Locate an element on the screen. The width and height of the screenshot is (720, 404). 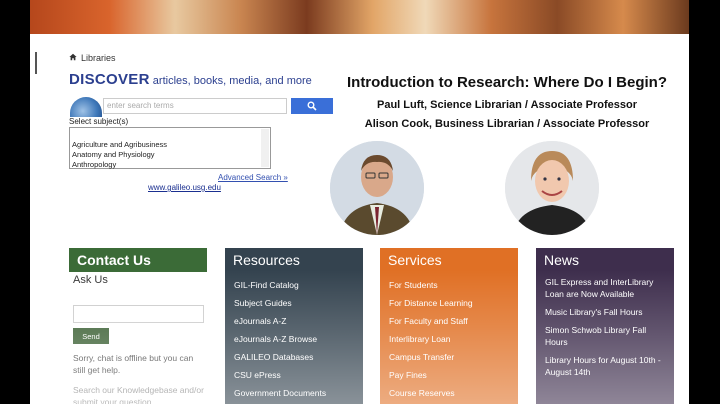
subject-list-scrollbar is located at coordinates (265, 148).